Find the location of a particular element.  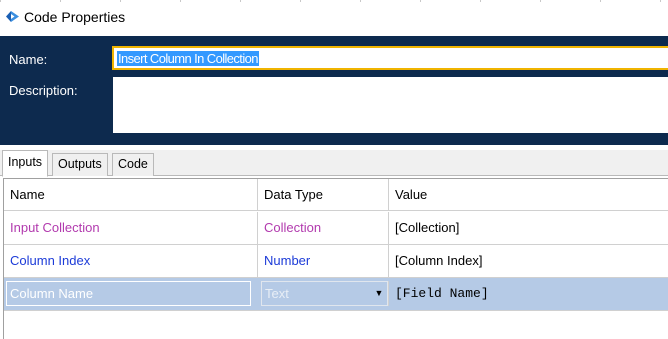

grid-header: Name Data Type Value is located at coordinates (336, 195).